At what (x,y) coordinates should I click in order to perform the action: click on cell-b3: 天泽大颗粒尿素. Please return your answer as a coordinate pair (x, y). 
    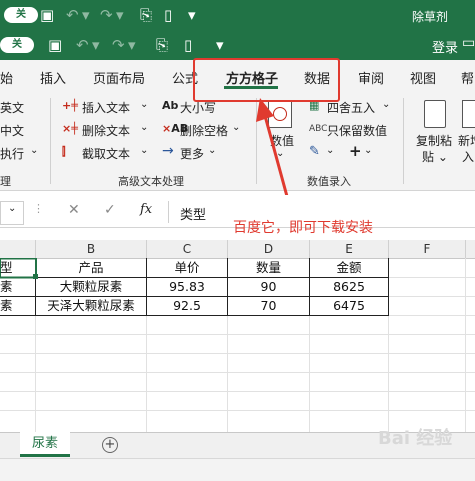
    Looking at the image, I should click on (91, 305).